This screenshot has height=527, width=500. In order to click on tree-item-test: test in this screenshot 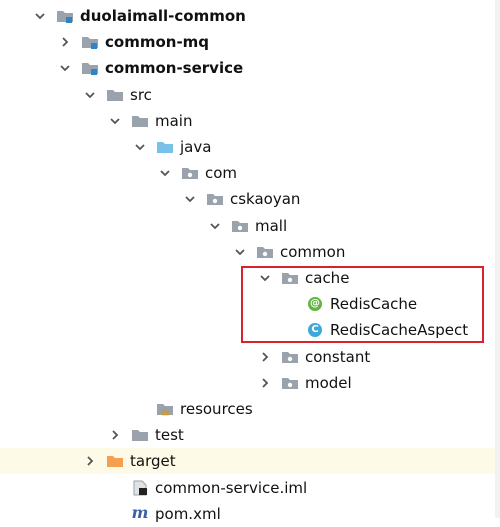, I will do `click(250, 435)`.